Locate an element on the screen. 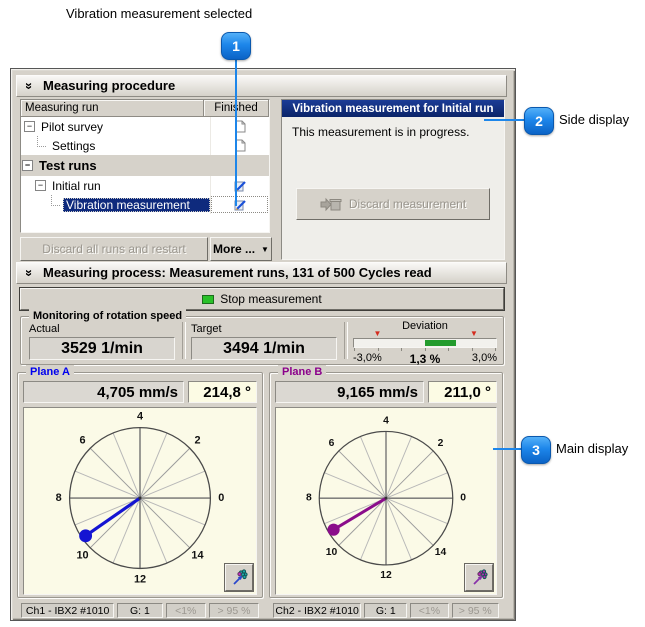 This screenshot has height=627, width=645. deviation-max-label: 3,0% is located at coordinates (484, 358).